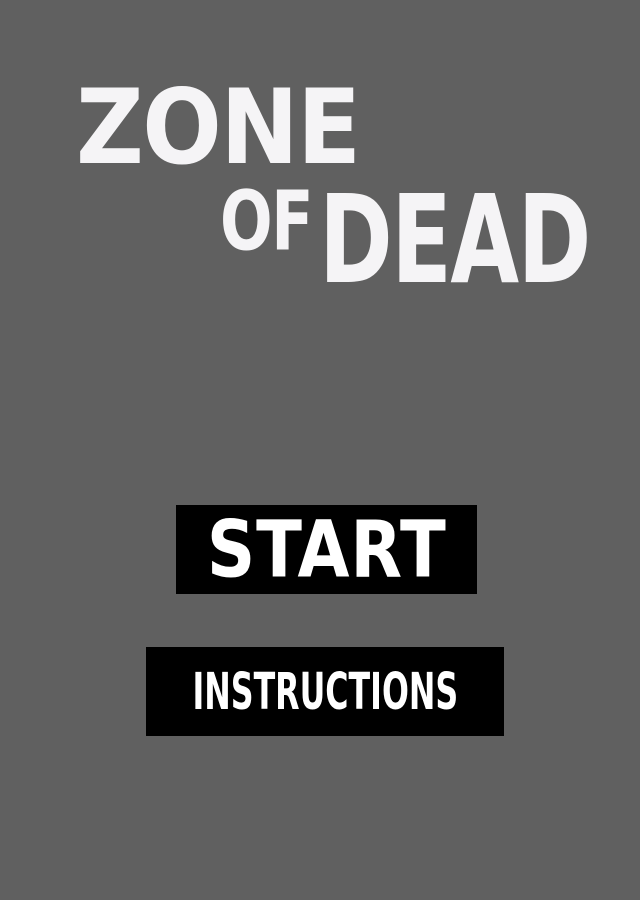 The height and width of the screenshot is (900, 640). Describe the element at coordinates (218, 128) in the screenshot. I see `game-title-zone: ZONE` at that location.